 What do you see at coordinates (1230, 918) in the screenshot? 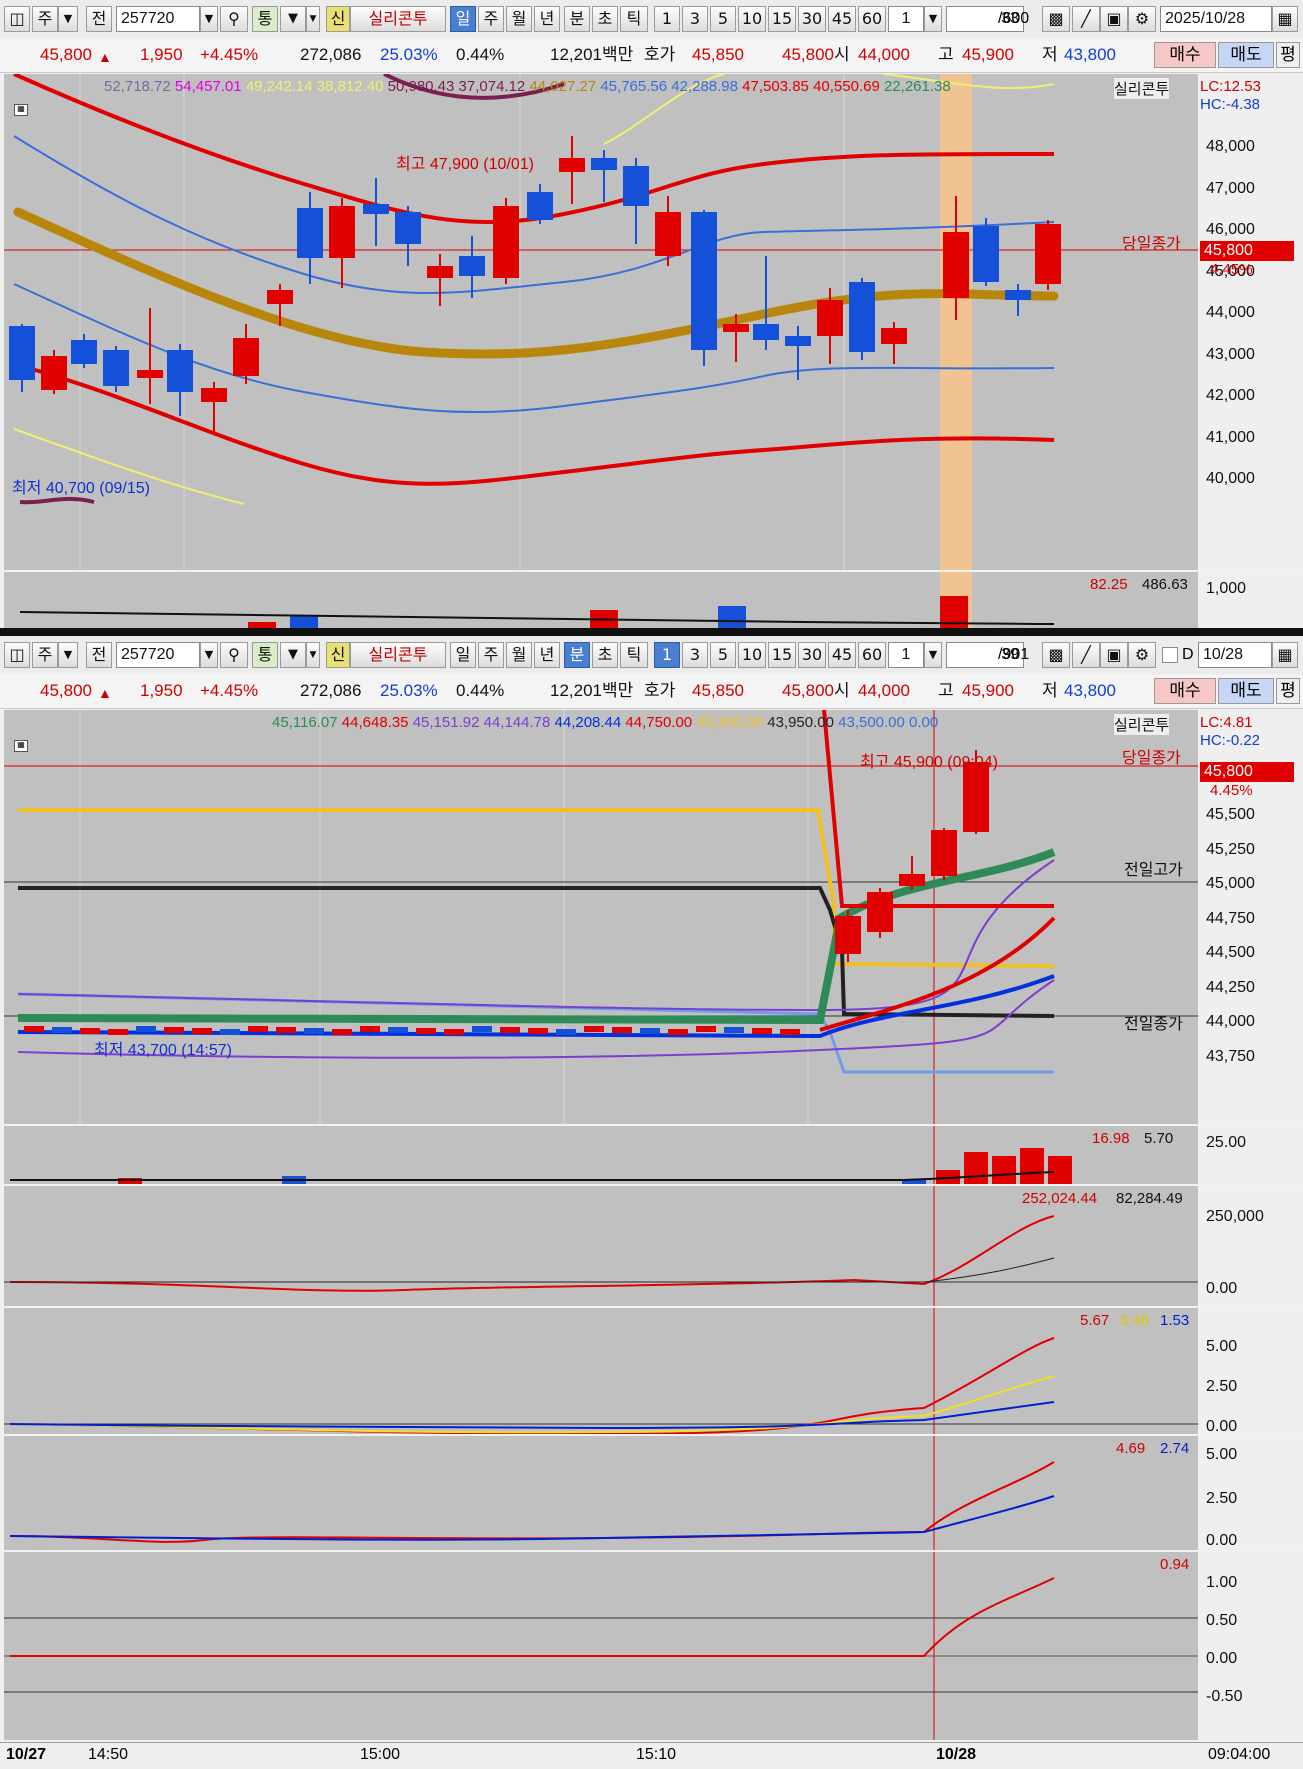
I see `minute-ylabel-3: 44,750` at bounding box center [1230, 918].